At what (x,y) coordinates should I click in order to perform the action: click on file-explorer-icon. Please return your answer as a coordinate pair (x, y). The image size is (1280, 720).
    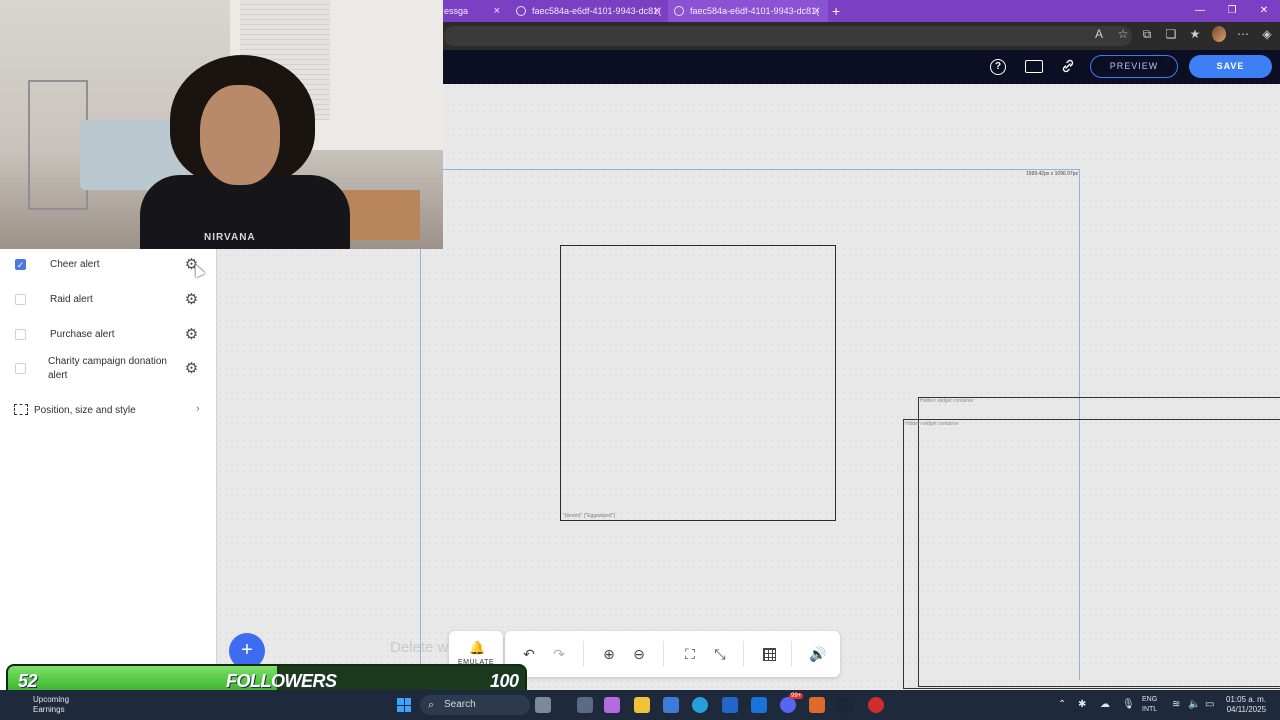
    Looking at the image, I should click on (642, 705).